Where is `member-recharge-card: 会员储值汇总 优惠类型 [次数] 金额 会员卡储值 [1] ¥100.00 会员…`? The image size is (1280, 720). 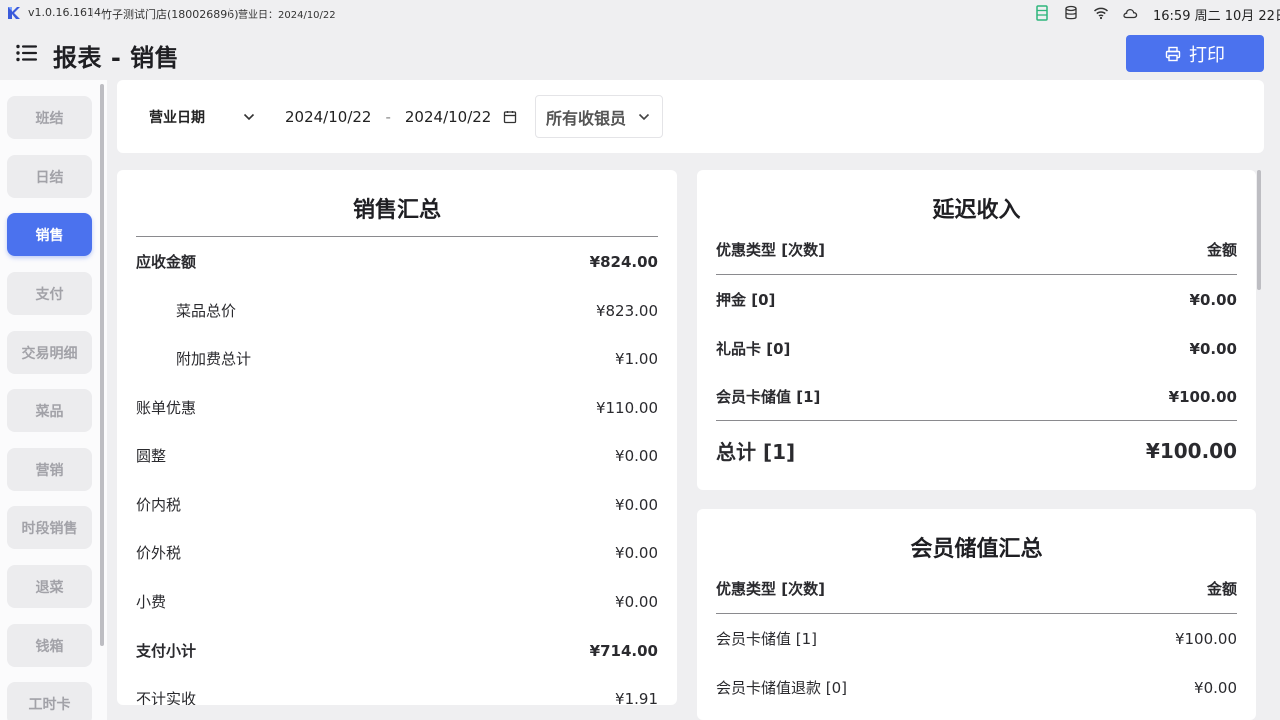
member-recharge-card: 会员储值汇总 优惠类型 [次数] 金额 会员卡储值 [1] ¥100.00 会员… is located at coordinates (976, 614).